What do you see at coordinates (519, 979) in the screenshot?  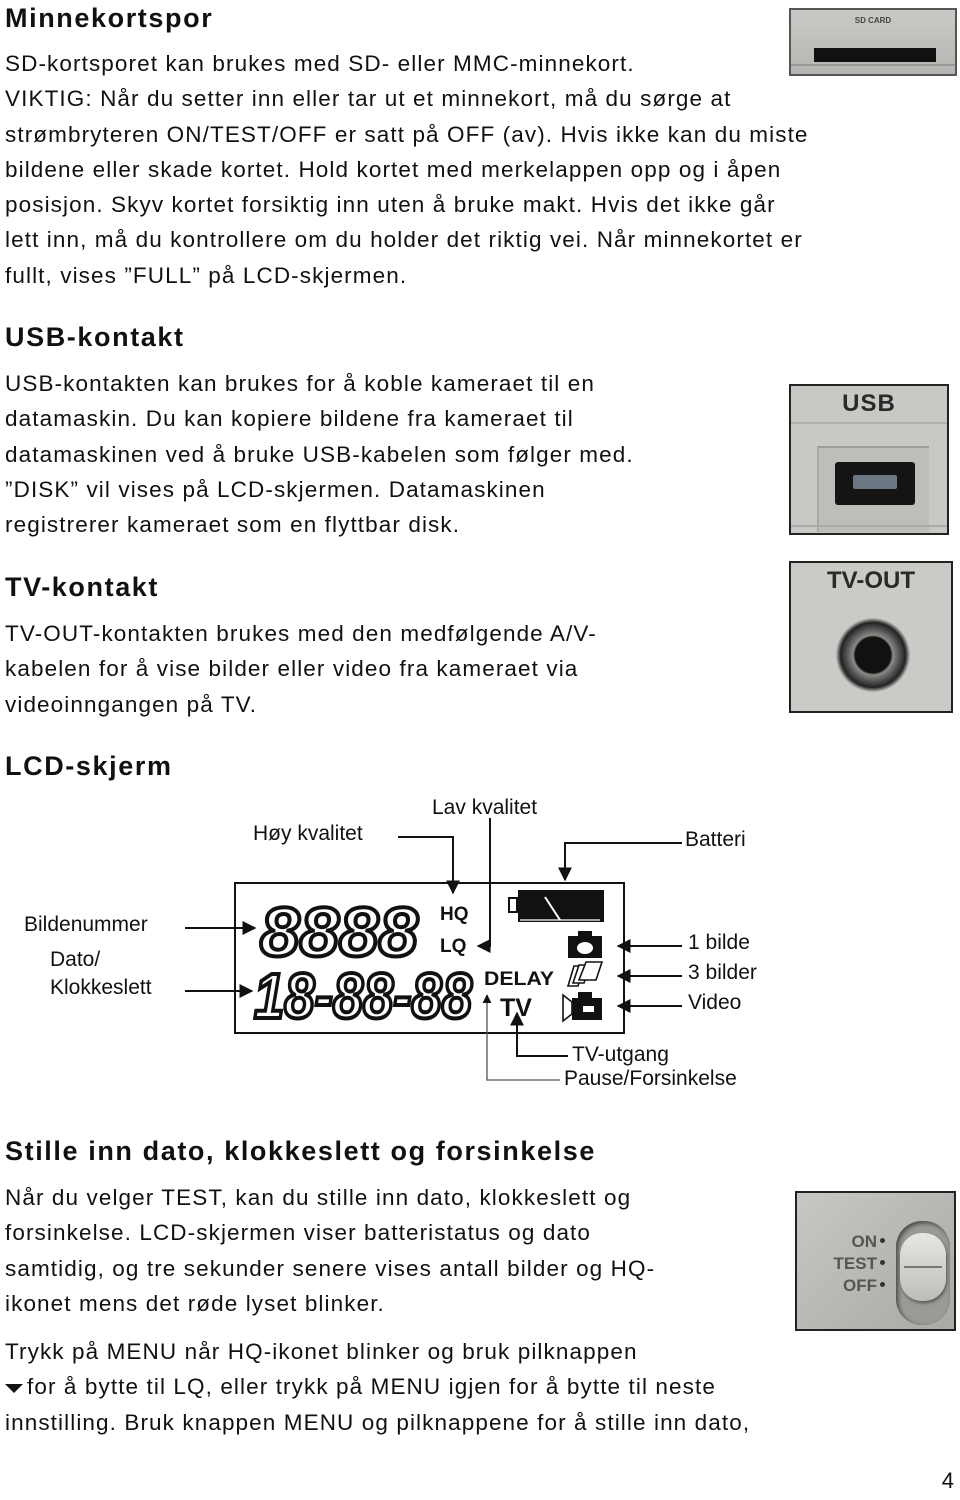 I see `lcd-delay-indicator: DELAY` at bounding box center [519, 979].